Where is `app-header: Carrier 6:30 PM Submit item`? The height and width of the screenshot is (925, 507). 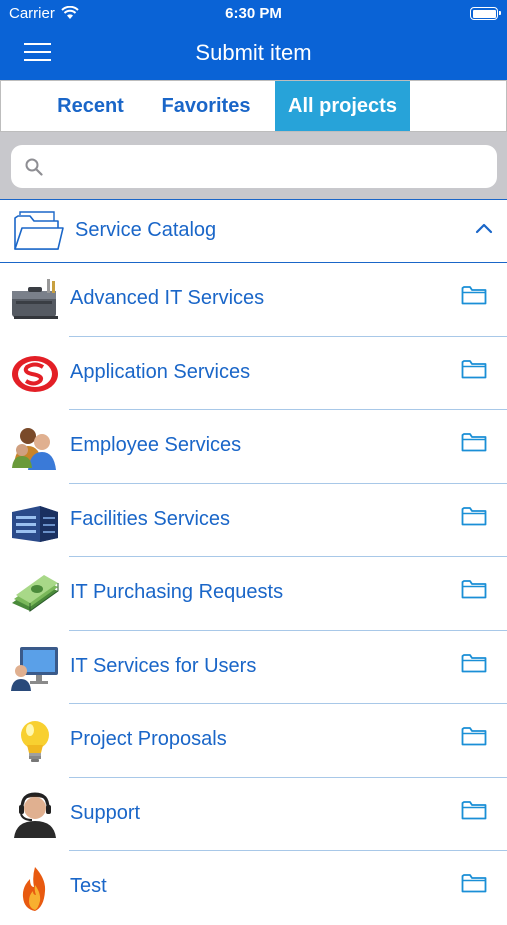 app-header: Carrier 6:30 PM Submit item is located at coordinates (253, 40).